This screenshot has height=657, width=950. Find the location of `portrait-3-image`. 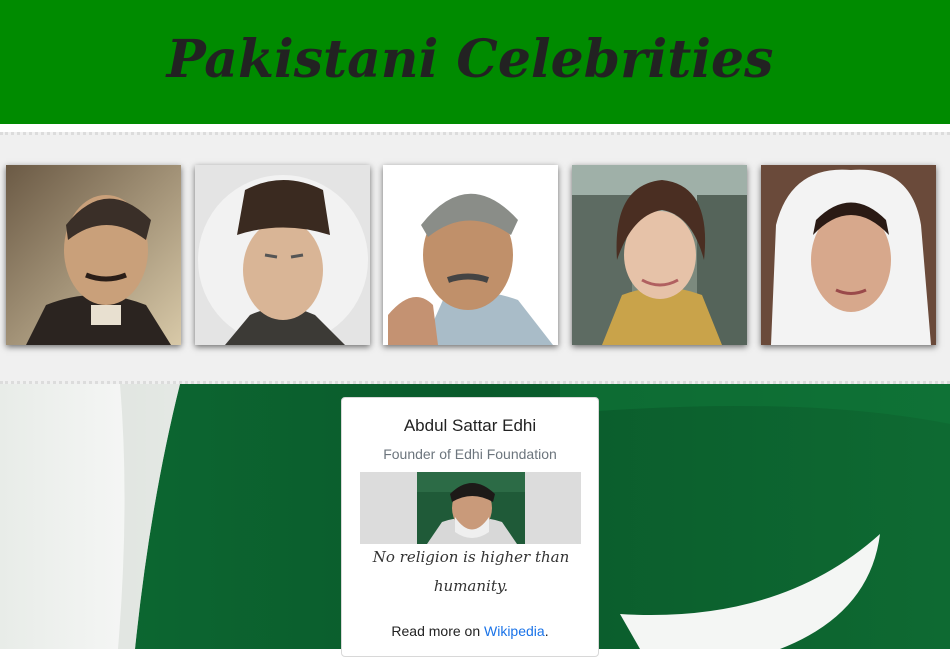

portrait-3-image is located at coordinates (470, 255).